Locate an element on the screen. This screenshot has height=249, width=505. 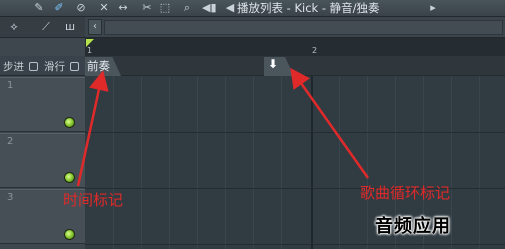
loop-marker-arrow is located at coordinates (330, 123).